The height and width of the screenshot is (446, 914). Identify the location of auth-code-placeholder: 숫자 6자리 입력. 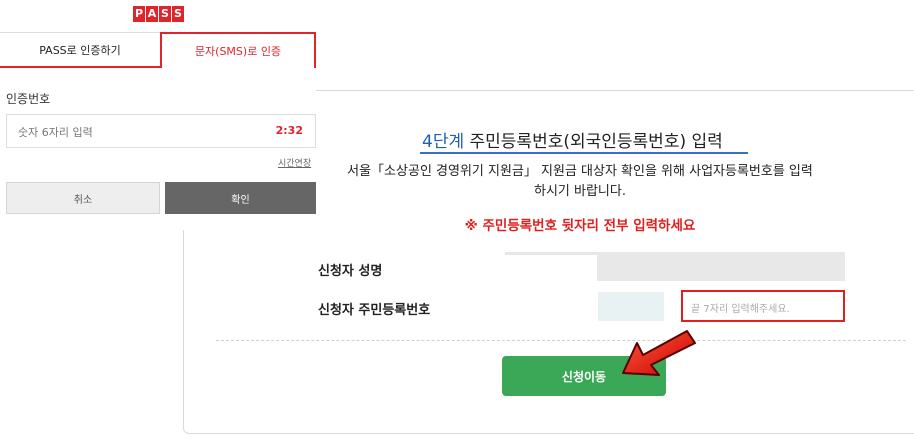
(55, 132).